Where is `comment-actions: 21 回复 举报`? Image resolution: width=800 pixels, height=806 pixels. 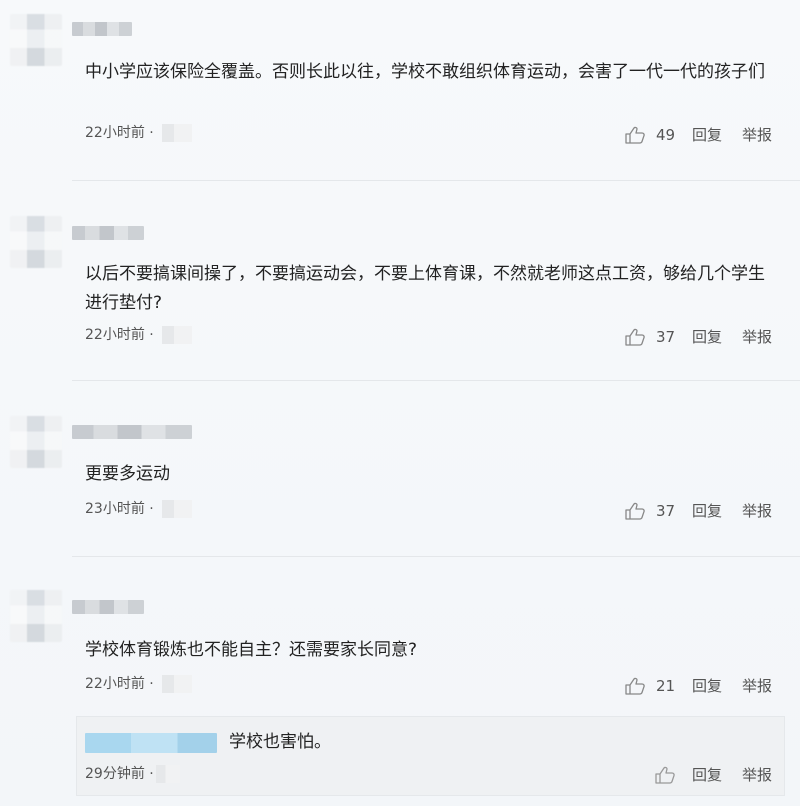
comment-actions: 21 回复 举报 is located at coordinates (699, 685).